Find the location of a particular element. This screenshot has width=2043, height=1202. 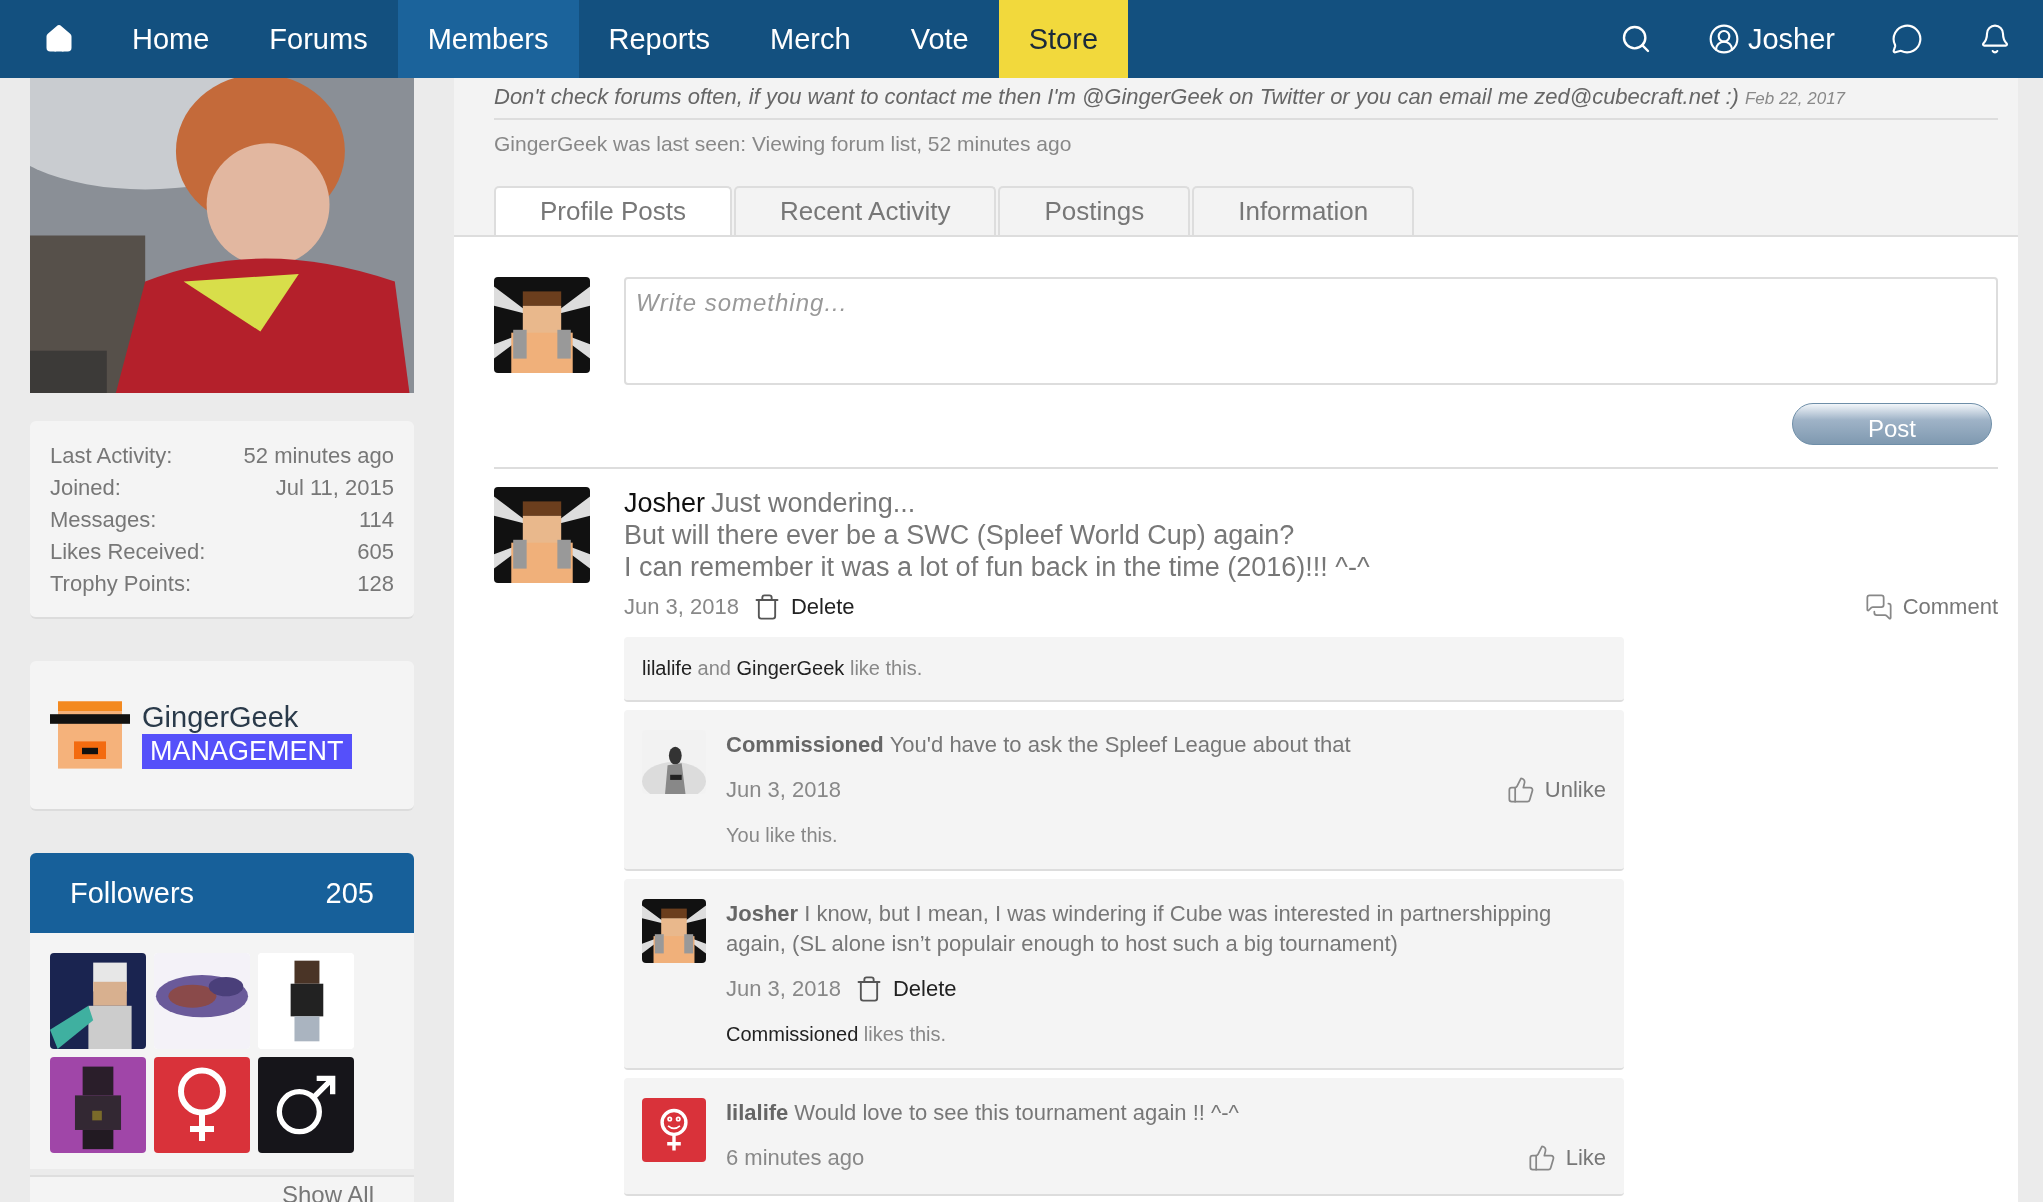

profile-tab: Postings is located at coordinates (1094, 210).